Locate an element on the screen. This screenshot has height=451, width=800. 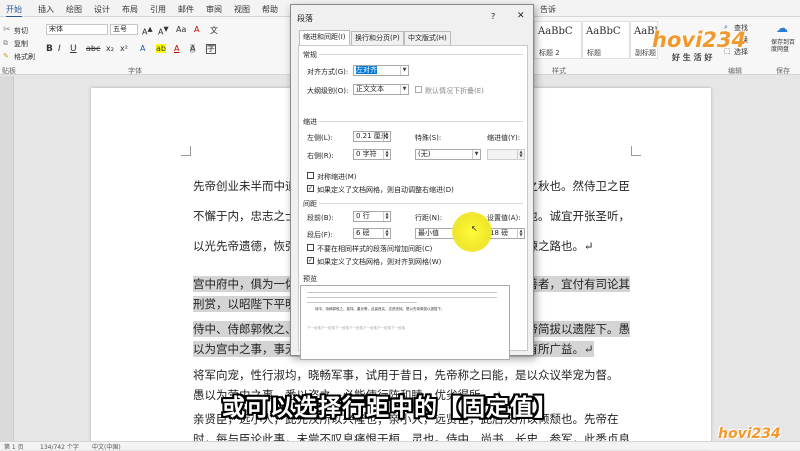
tab-indents-spacing: 缩进和间距(I) is located at coordinates (324, 38).